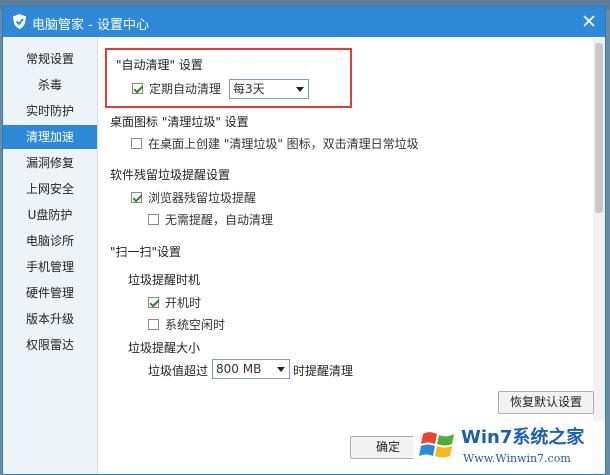  I want to click on reminder-timing-heading: 垃圾提醒时机, so click(164, 280).